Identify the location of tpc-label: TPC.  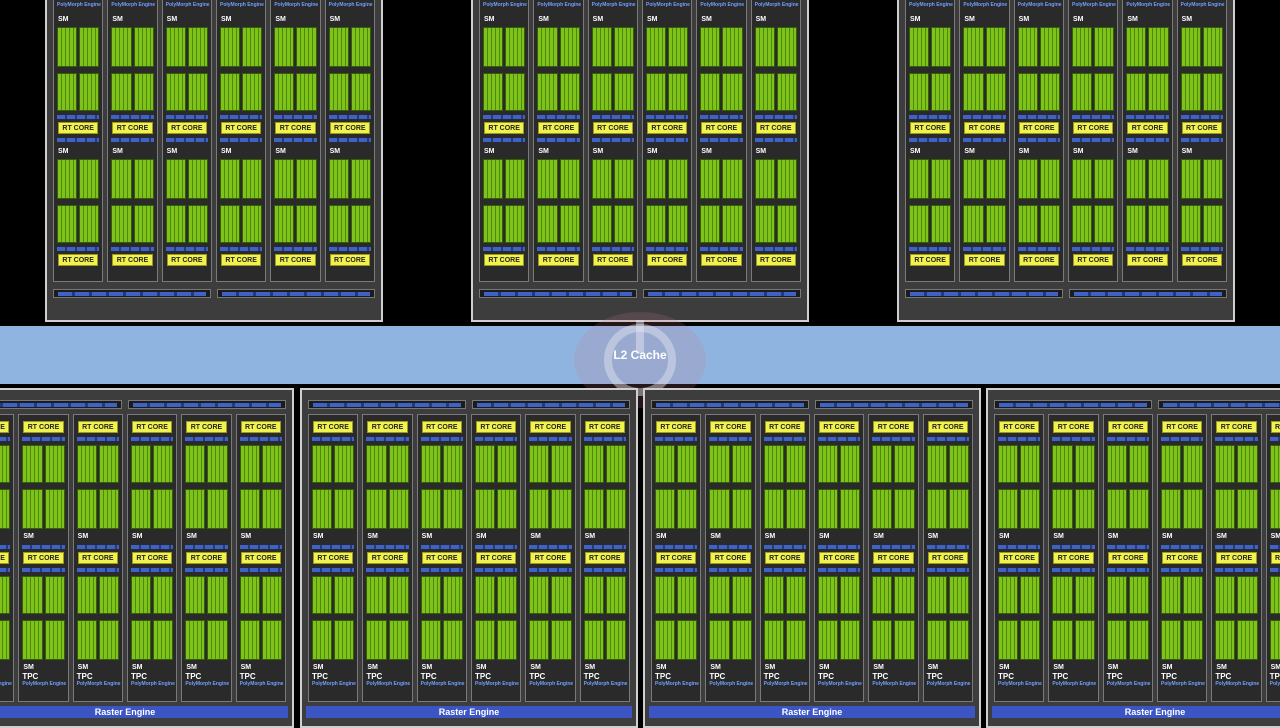
(84, 676).